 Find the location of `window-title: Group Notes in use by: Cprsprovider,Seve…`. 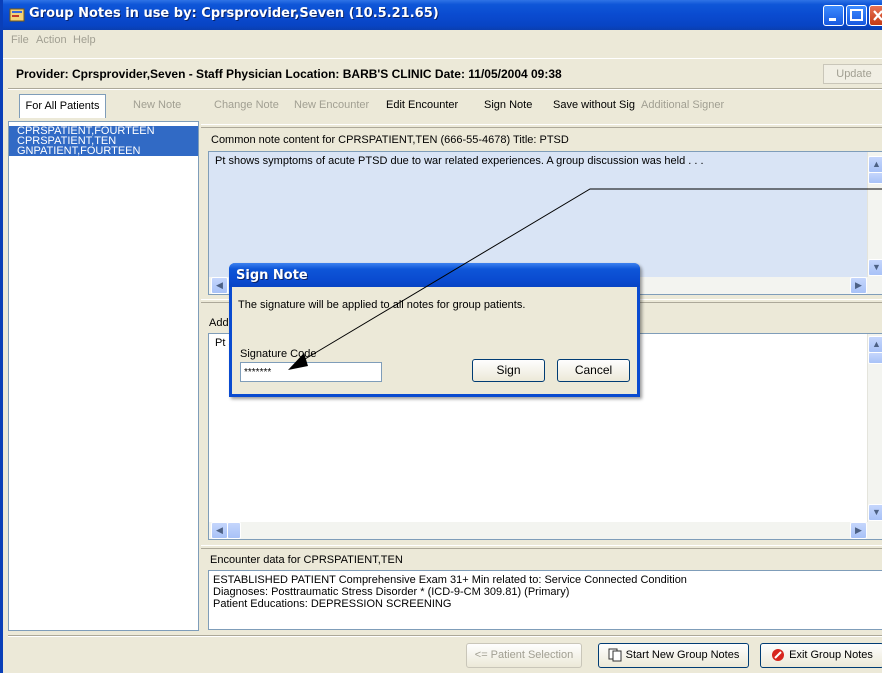

window-title: Group Notes in use by: Cprsprovider,Seve… is located at coordinates (234, 13).